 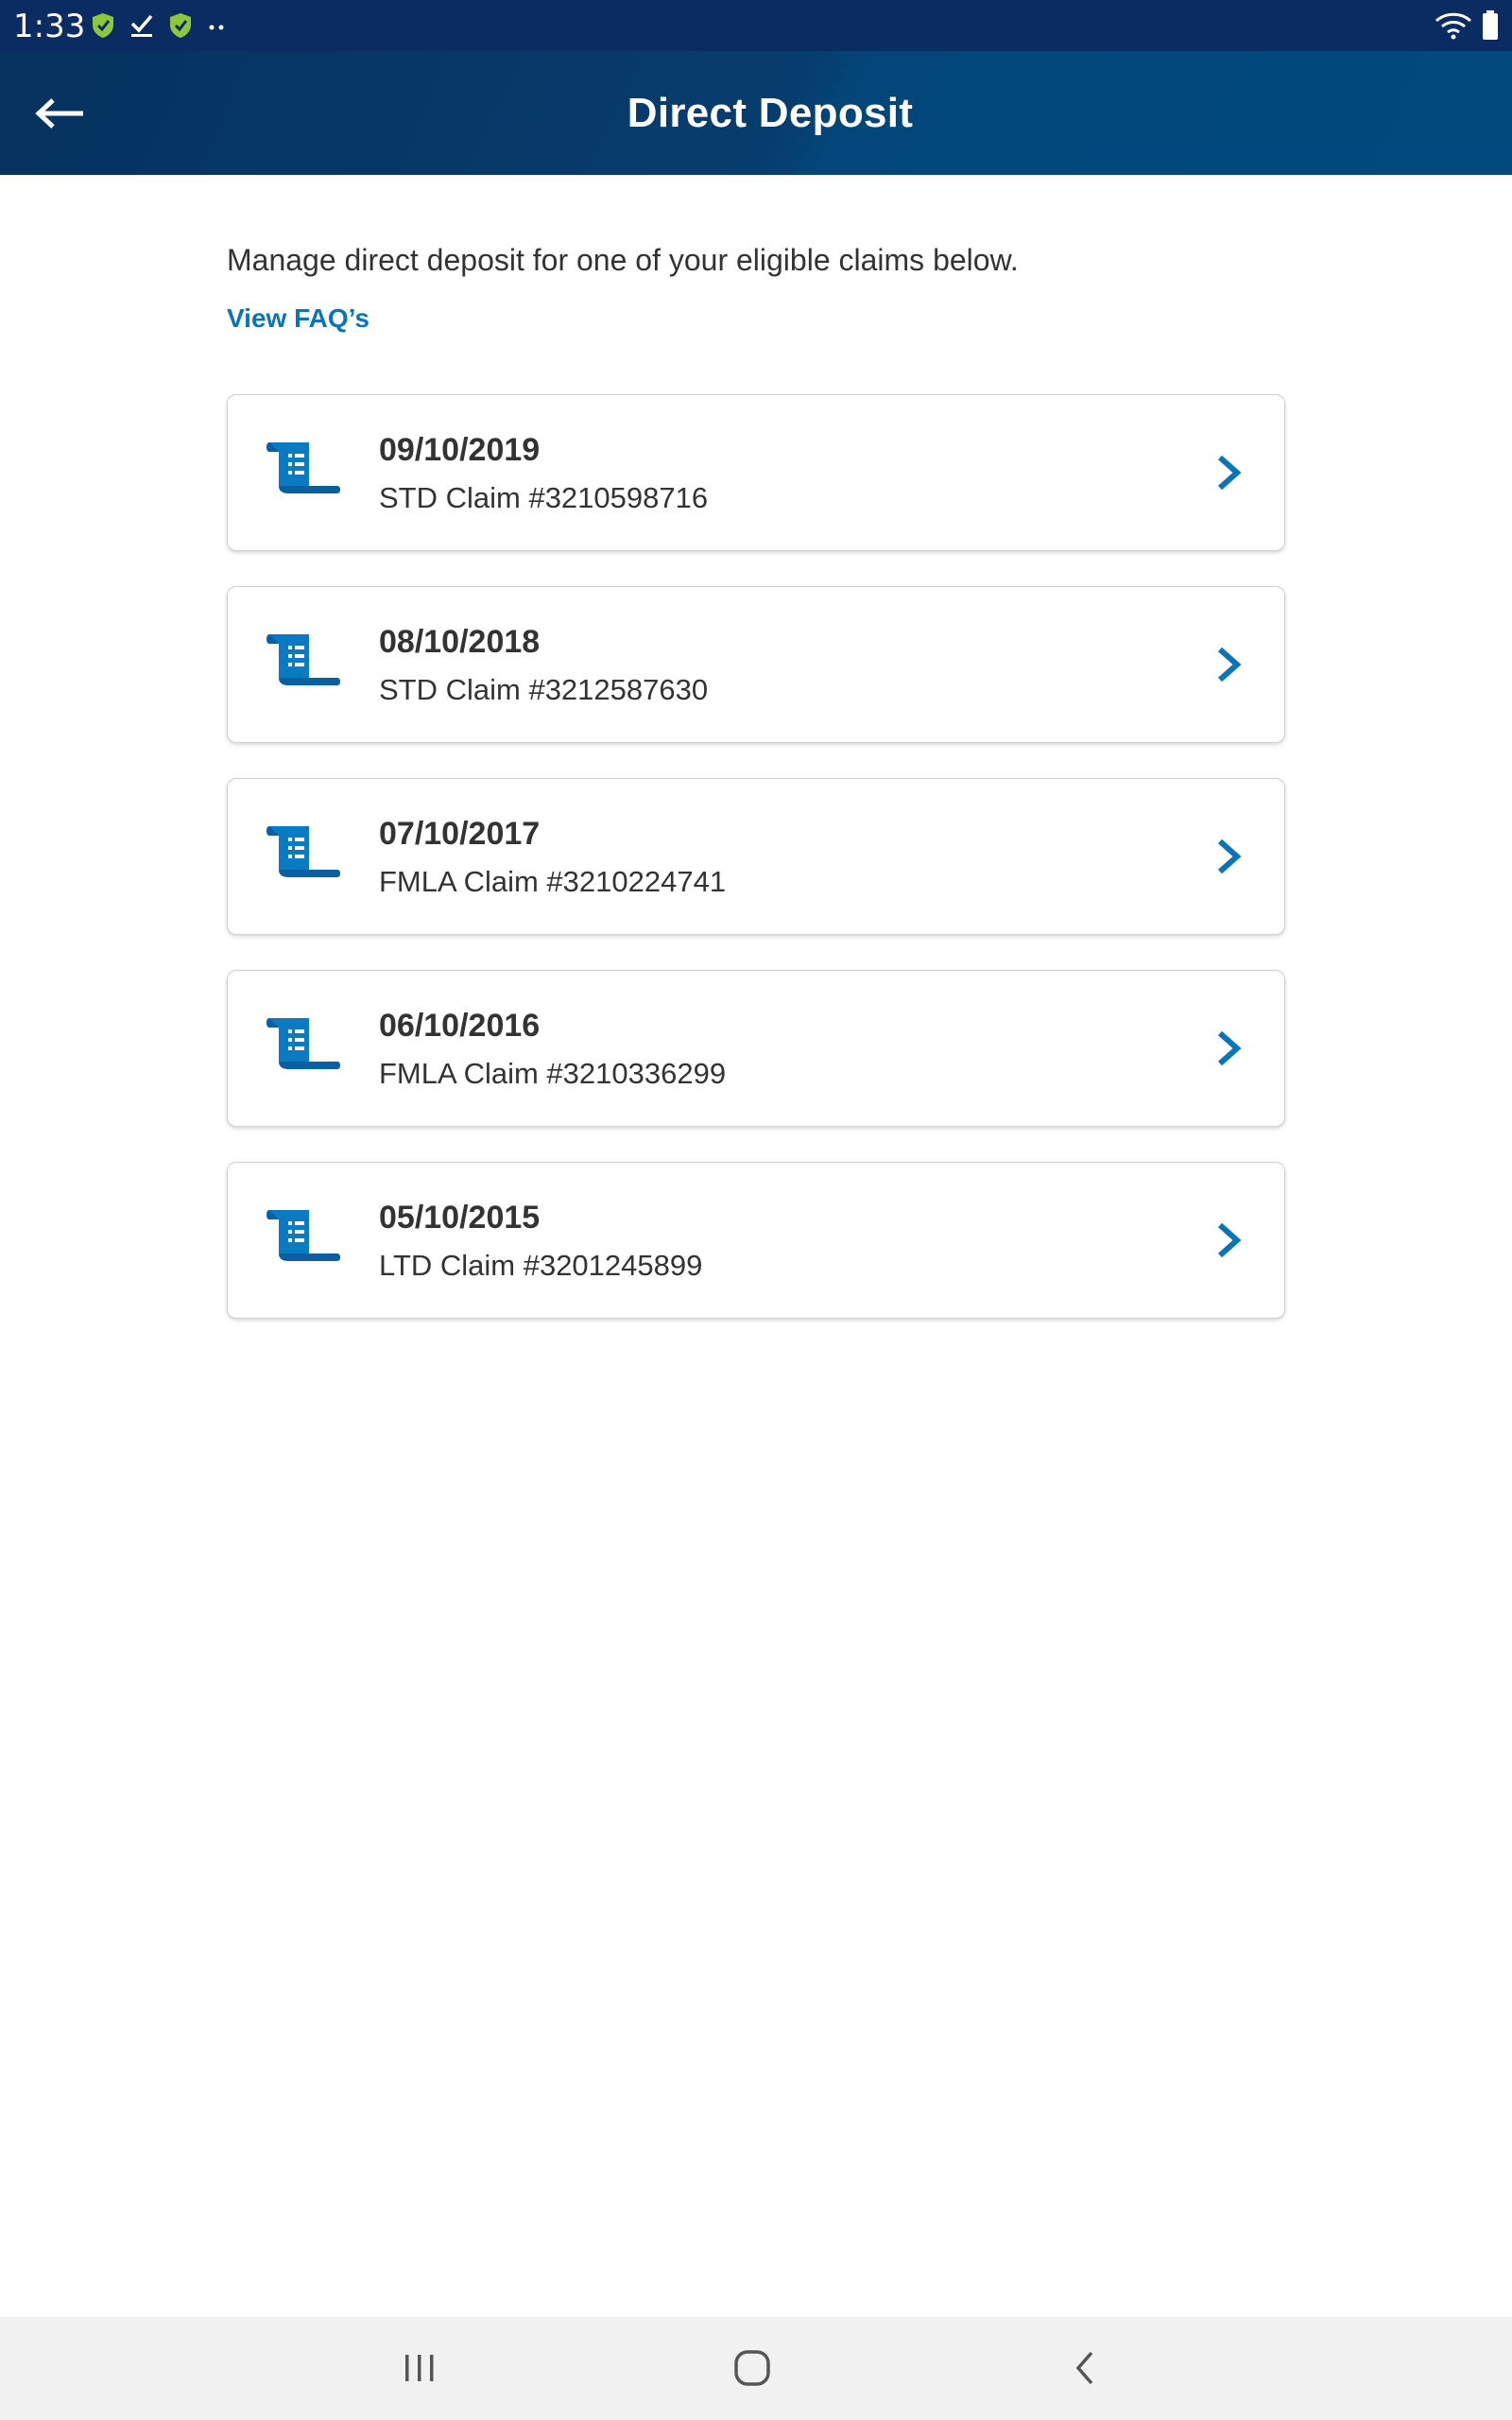 I want to click on claim-date: 08/10/2018, so click(x=460, y=642).